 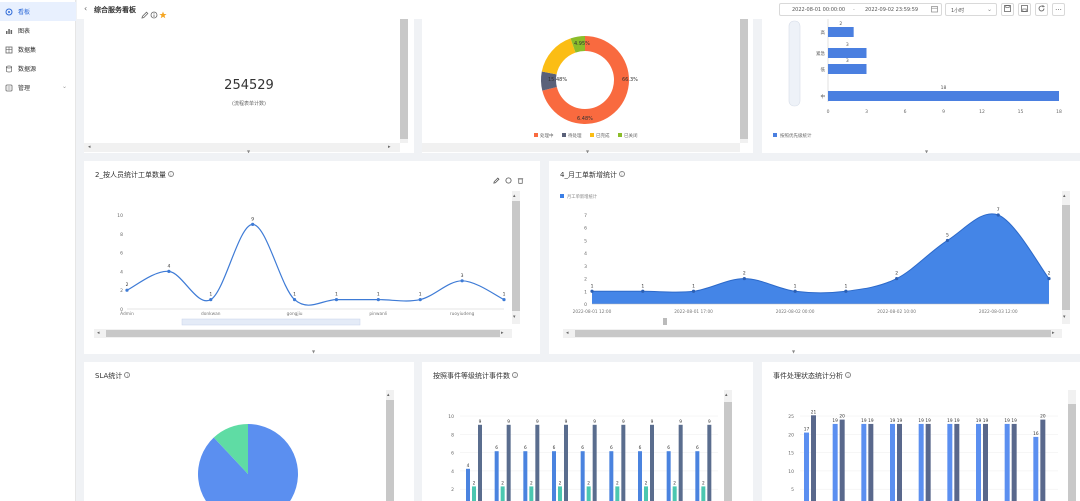 I want to click on data-label: 9, so click(x=566, y=422).